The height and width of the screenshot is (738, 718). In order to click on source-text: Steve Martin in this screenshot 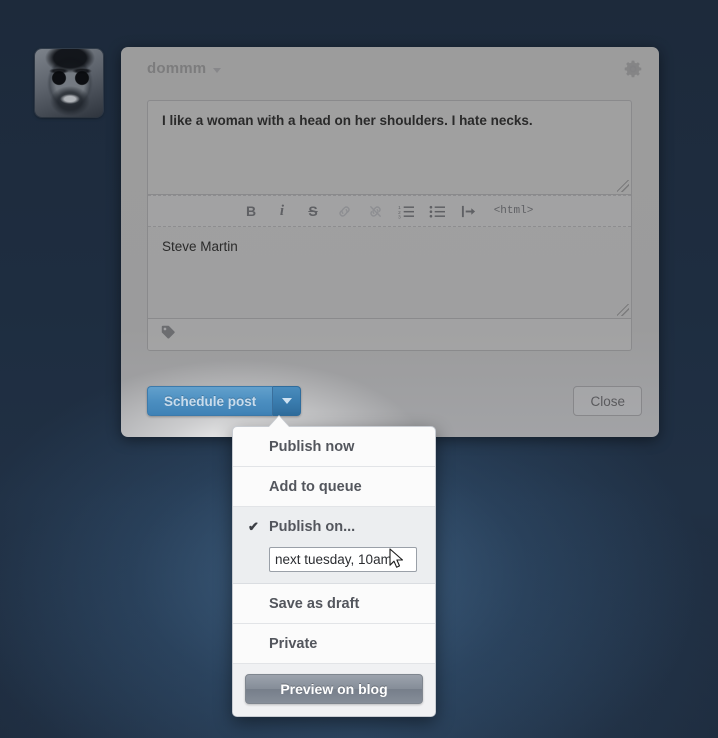, I will do `click(200, 246)`.